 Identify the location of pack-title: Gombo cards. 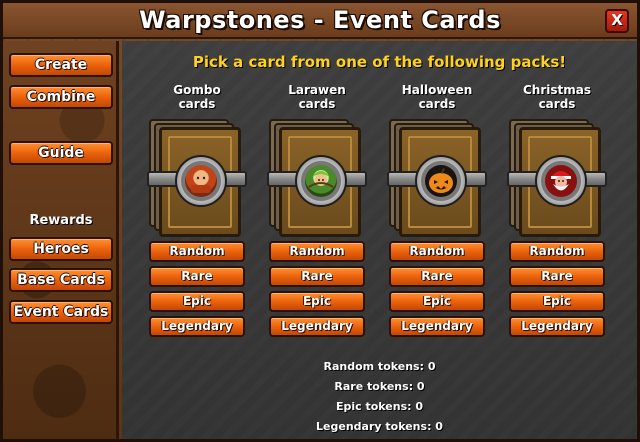
(197, 98).